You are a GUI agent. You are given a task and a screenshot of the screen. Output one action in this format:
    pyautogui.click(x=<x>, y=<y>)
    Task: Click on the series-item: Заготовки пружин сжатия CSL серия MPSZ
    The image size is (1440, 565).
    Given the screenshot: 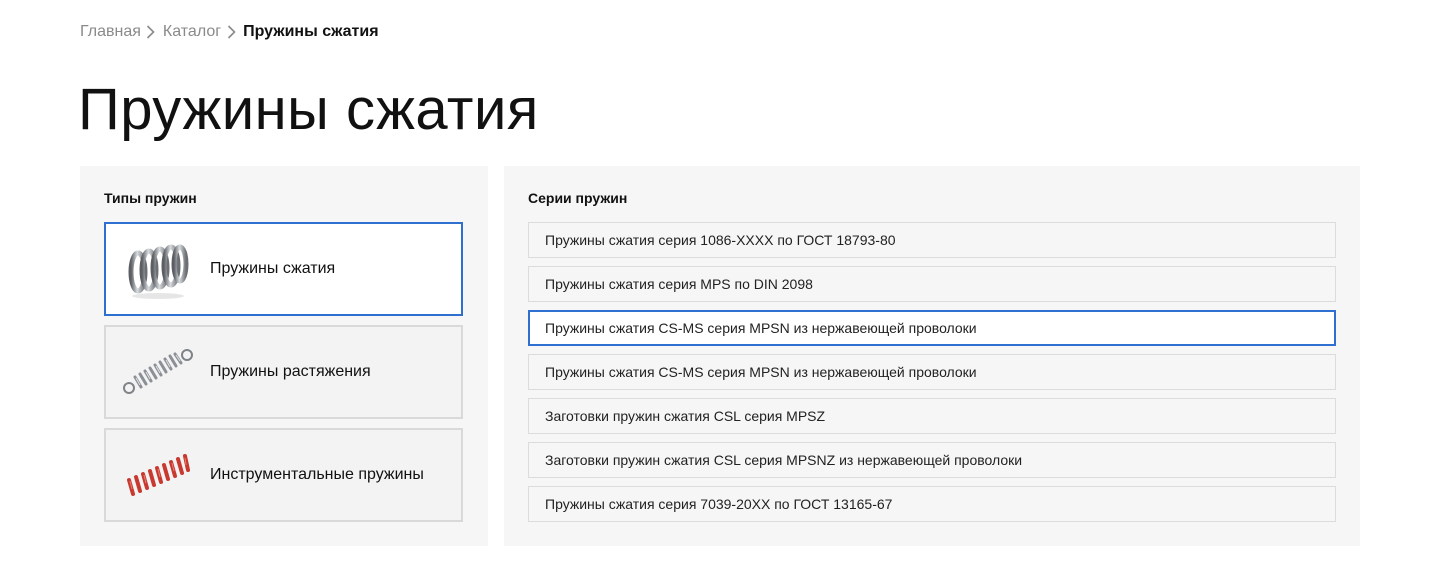 What is the action you would take?
    pyautogui.click(x=932, y=416)
    